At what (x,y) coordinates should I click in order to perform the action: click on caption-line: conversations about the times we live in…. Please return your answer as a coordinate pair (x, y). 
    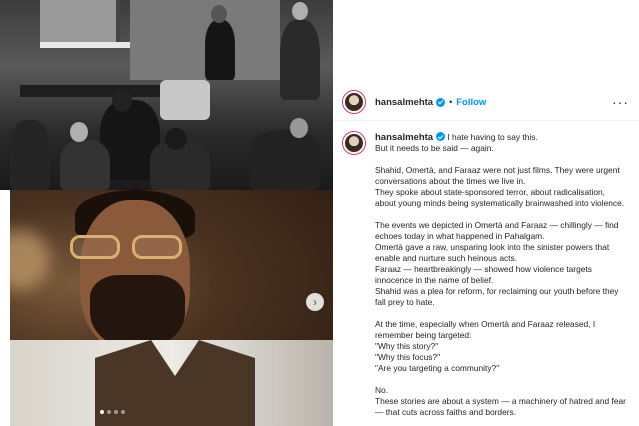
    Looking at the image, I should click on (450, 181).